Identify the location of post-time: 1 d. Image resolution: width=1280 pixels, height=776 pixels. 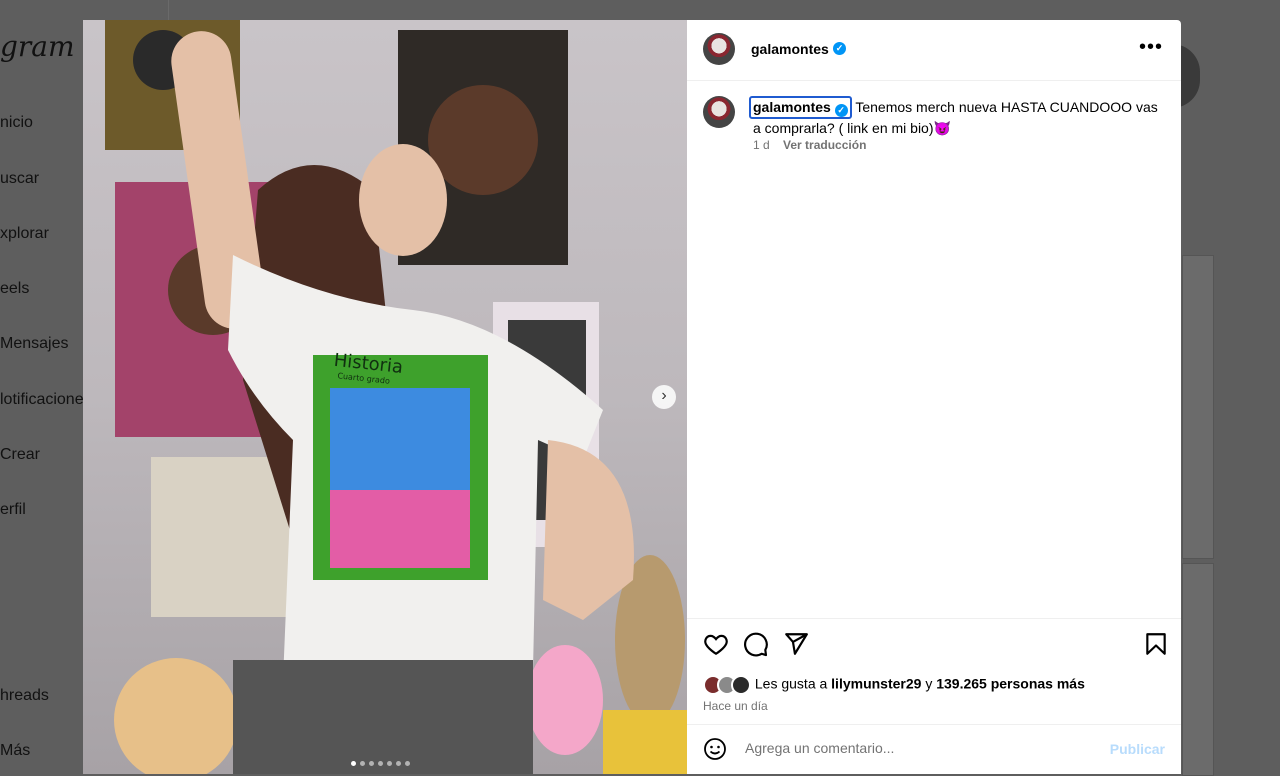
(761, 145).